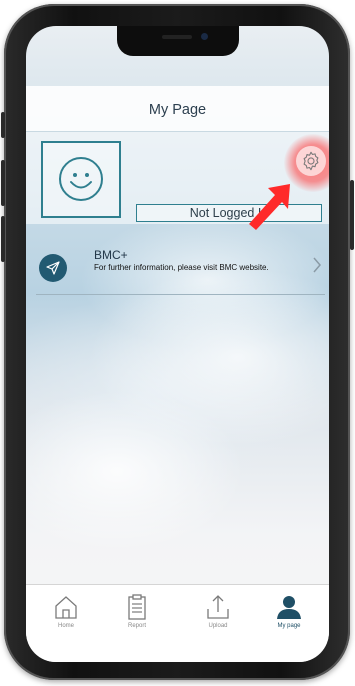 Image resolution: width=355 pixels, height=686 pixels. I want to click on tab-upload: Upload, so click(218, 617).